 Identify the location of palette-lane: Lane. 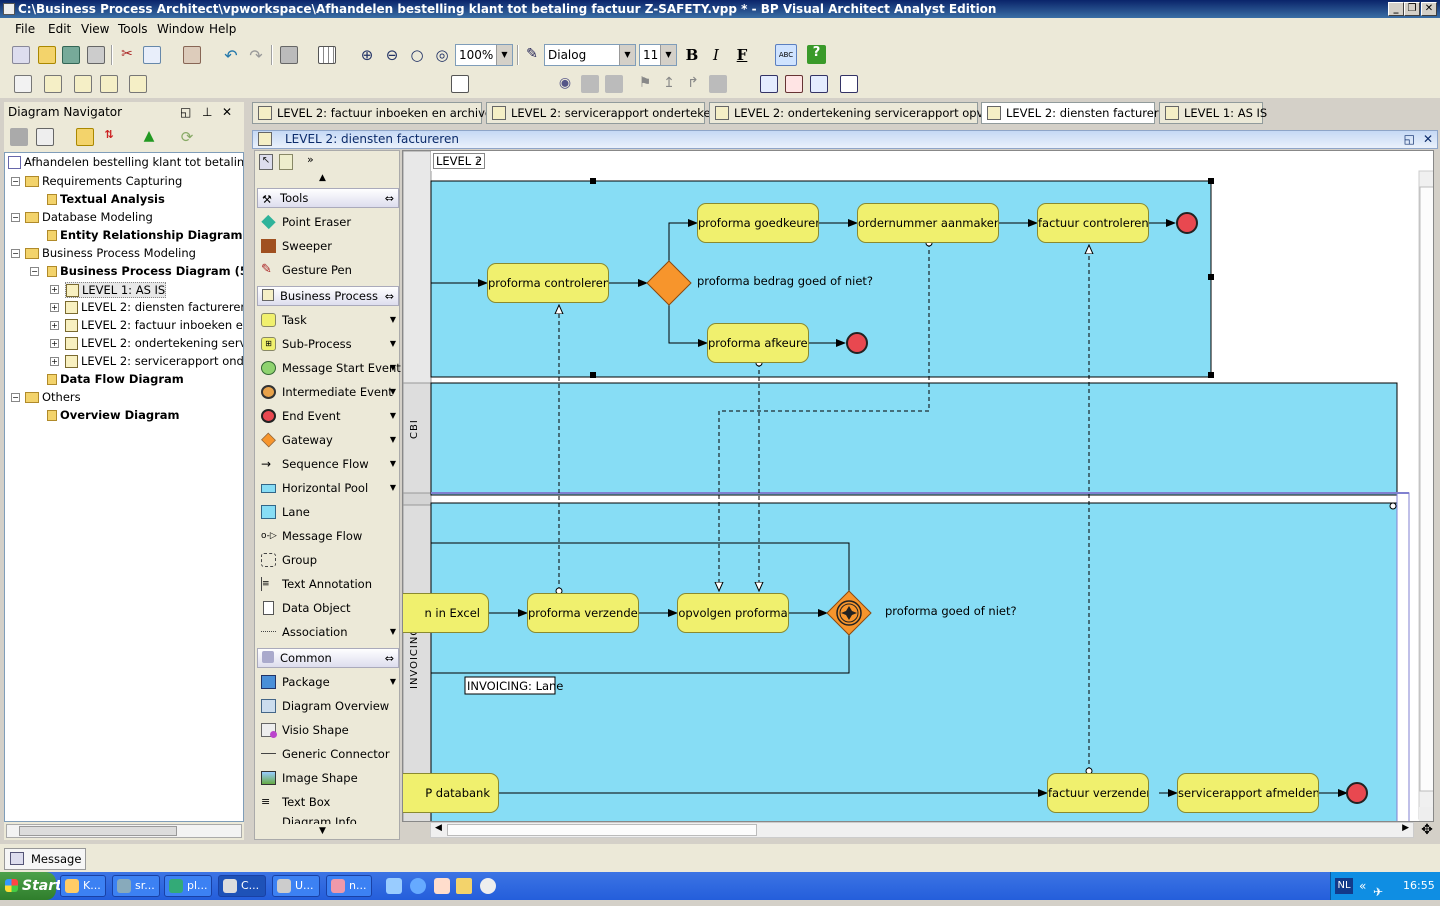
(327, 512).